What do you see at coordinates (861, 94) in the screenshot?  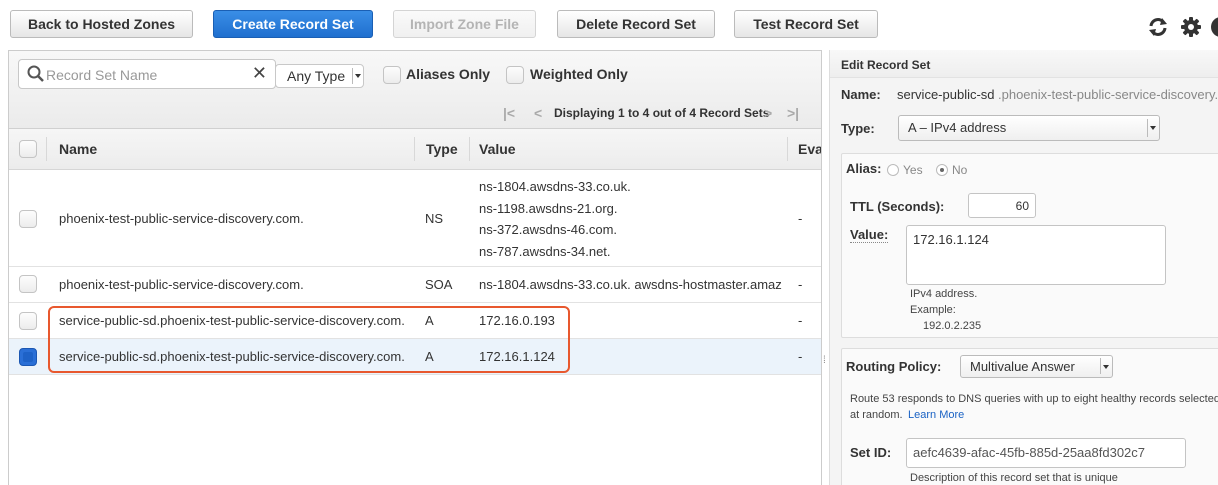 I see `name-label: Name:` at bounding box center [861, 94].